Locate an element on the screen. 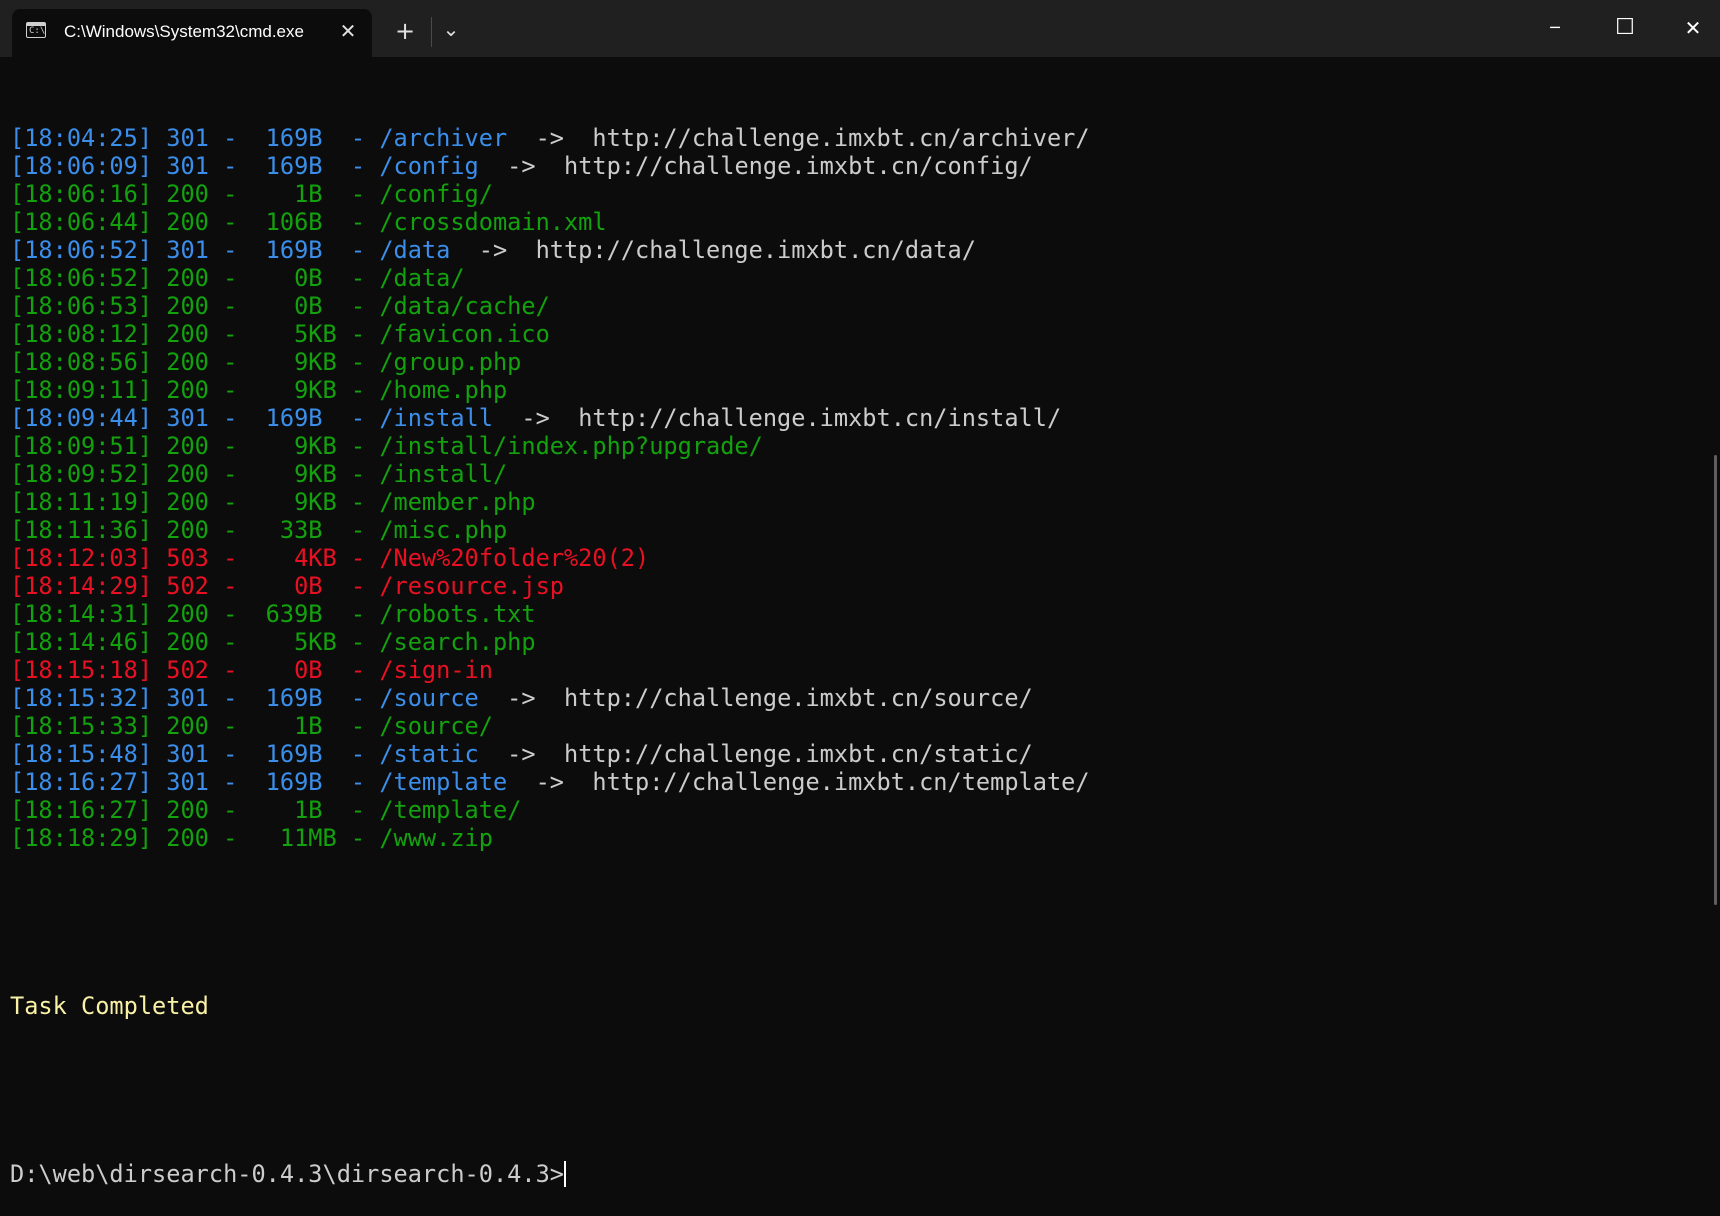  log-entry-text: [18:14:31] 200 - 639B - /robots.txt is located at coordinates (273, 614).